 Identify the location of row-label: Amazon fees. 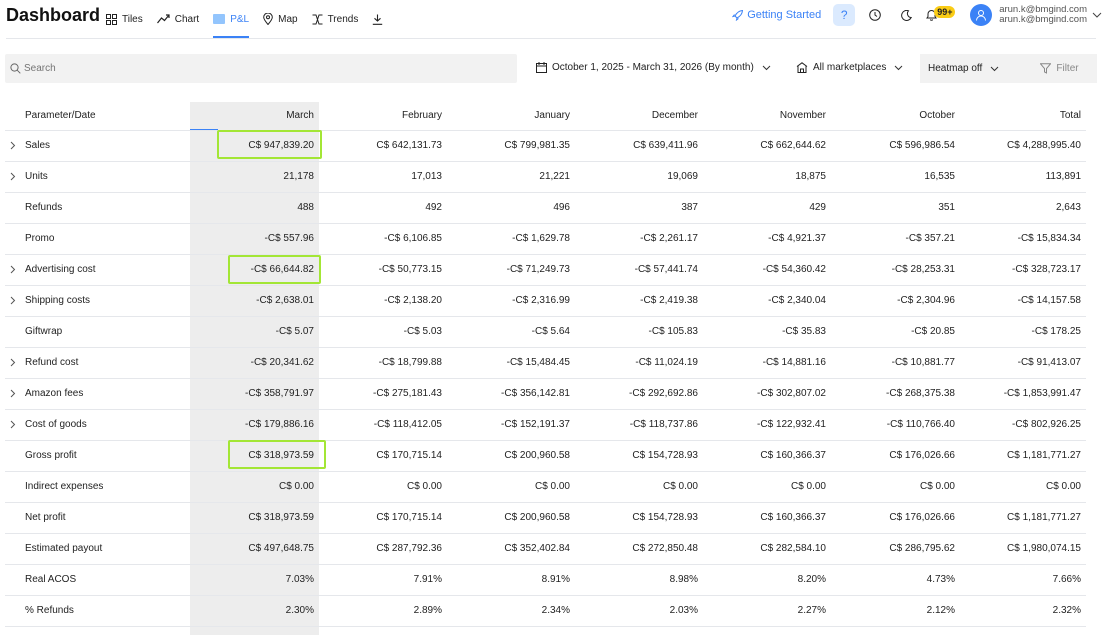
(97, 394).